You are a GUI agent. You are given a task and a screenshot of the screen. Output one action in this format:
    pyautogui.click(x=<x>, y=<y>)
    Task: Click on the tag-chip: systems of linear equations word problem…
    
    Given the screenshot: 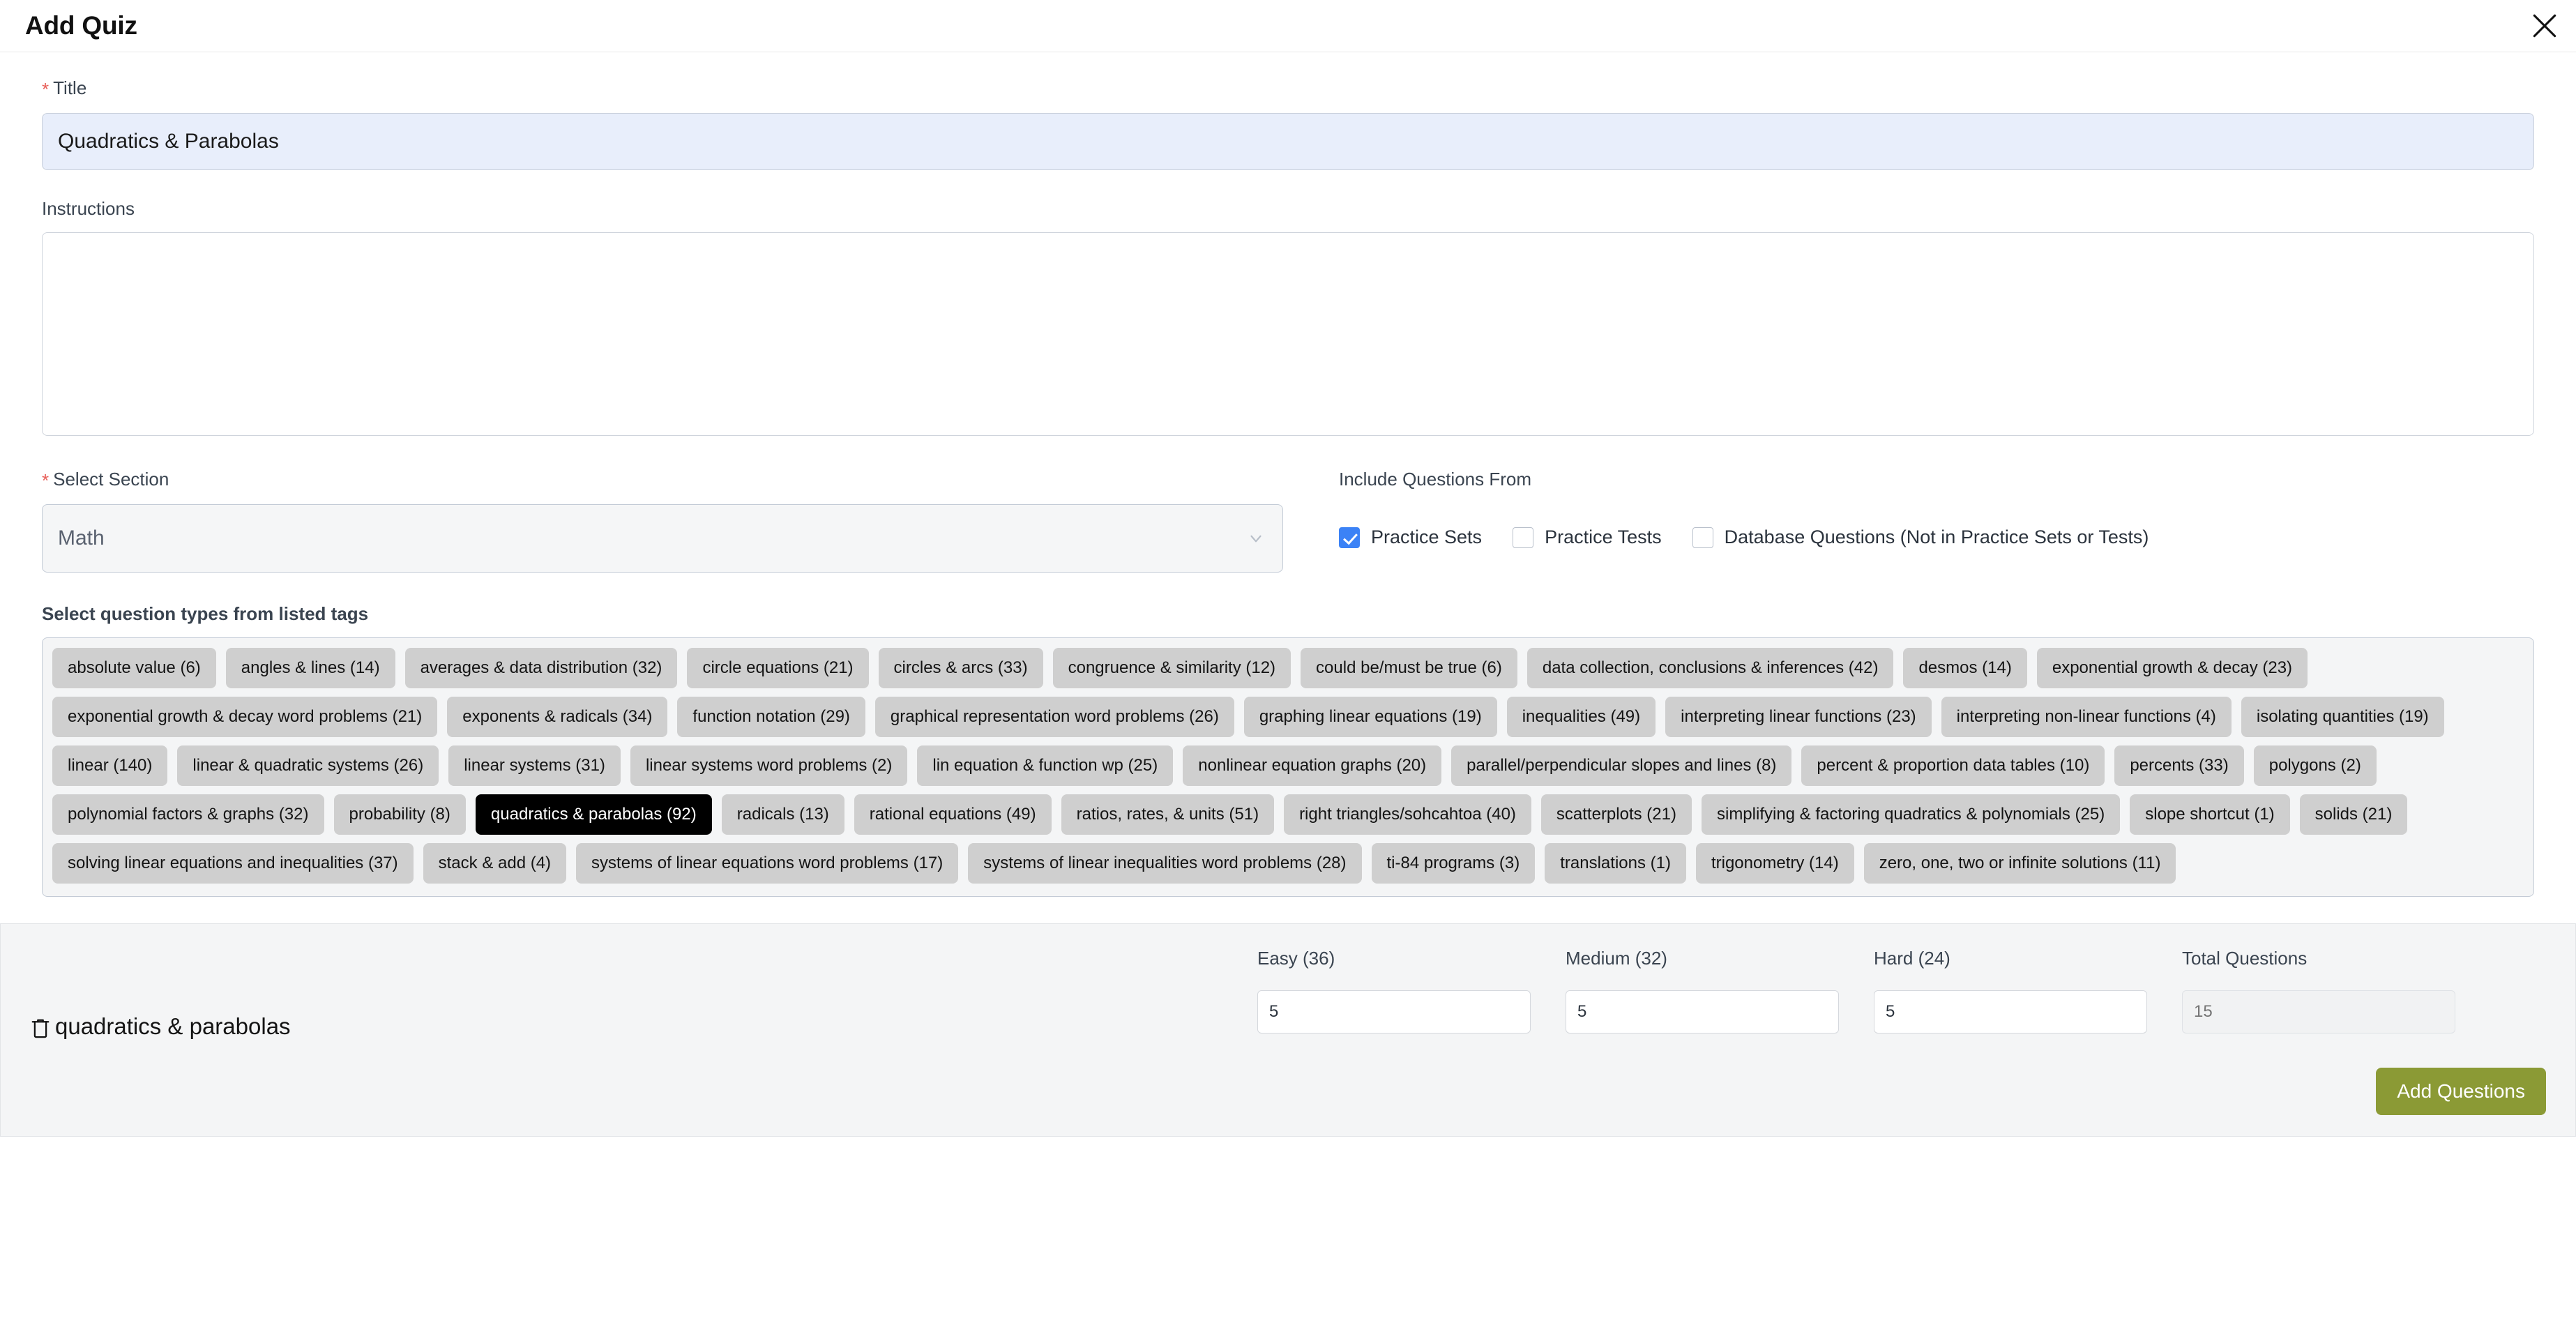 What is the action you would take?
    pyautogui.click(x=767, y=863)
    